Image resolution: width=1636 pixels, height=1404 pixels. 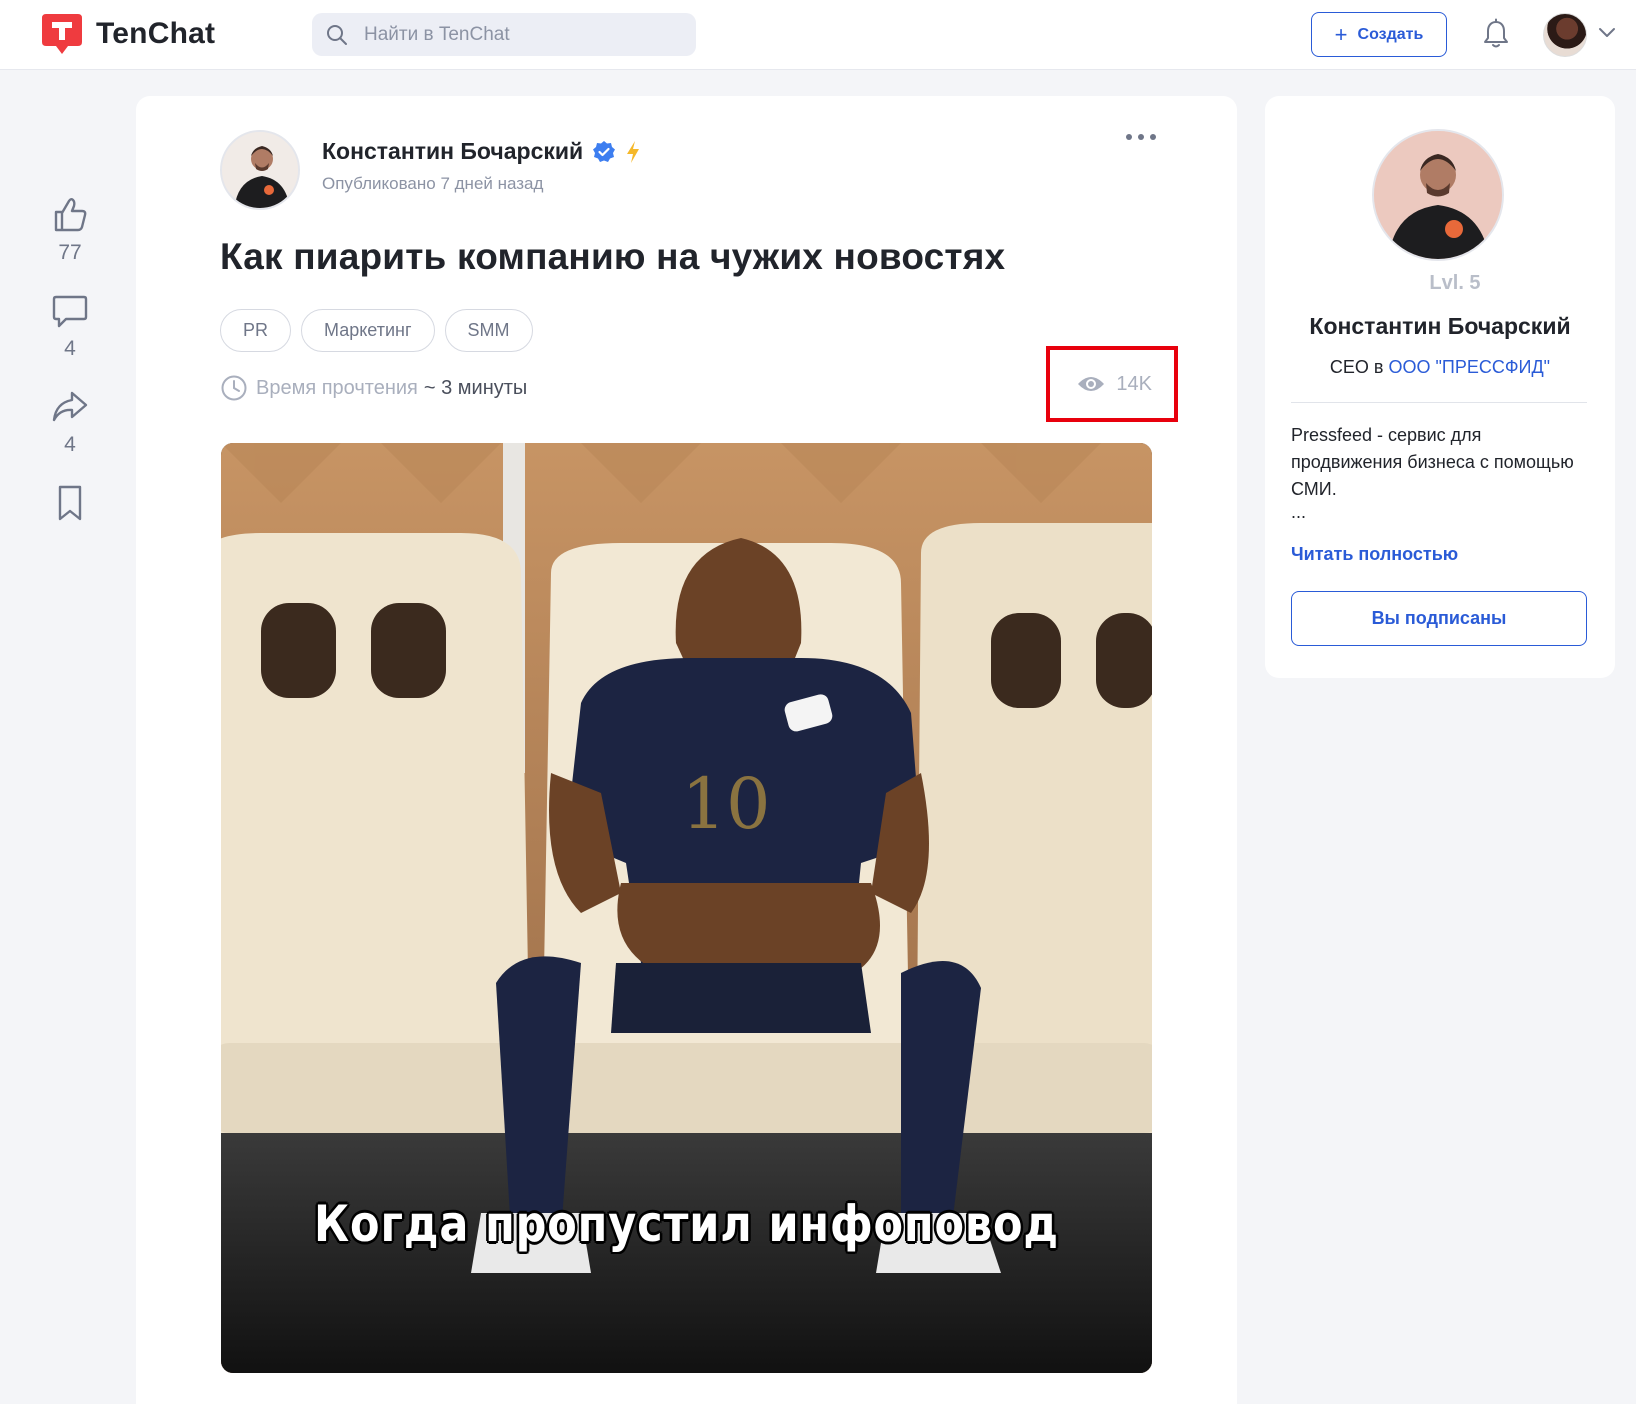 What do you see at coordinates (1607, 33) in the screenshot?
I see `chevron-down-icon` at bounding box center [1607, 33].